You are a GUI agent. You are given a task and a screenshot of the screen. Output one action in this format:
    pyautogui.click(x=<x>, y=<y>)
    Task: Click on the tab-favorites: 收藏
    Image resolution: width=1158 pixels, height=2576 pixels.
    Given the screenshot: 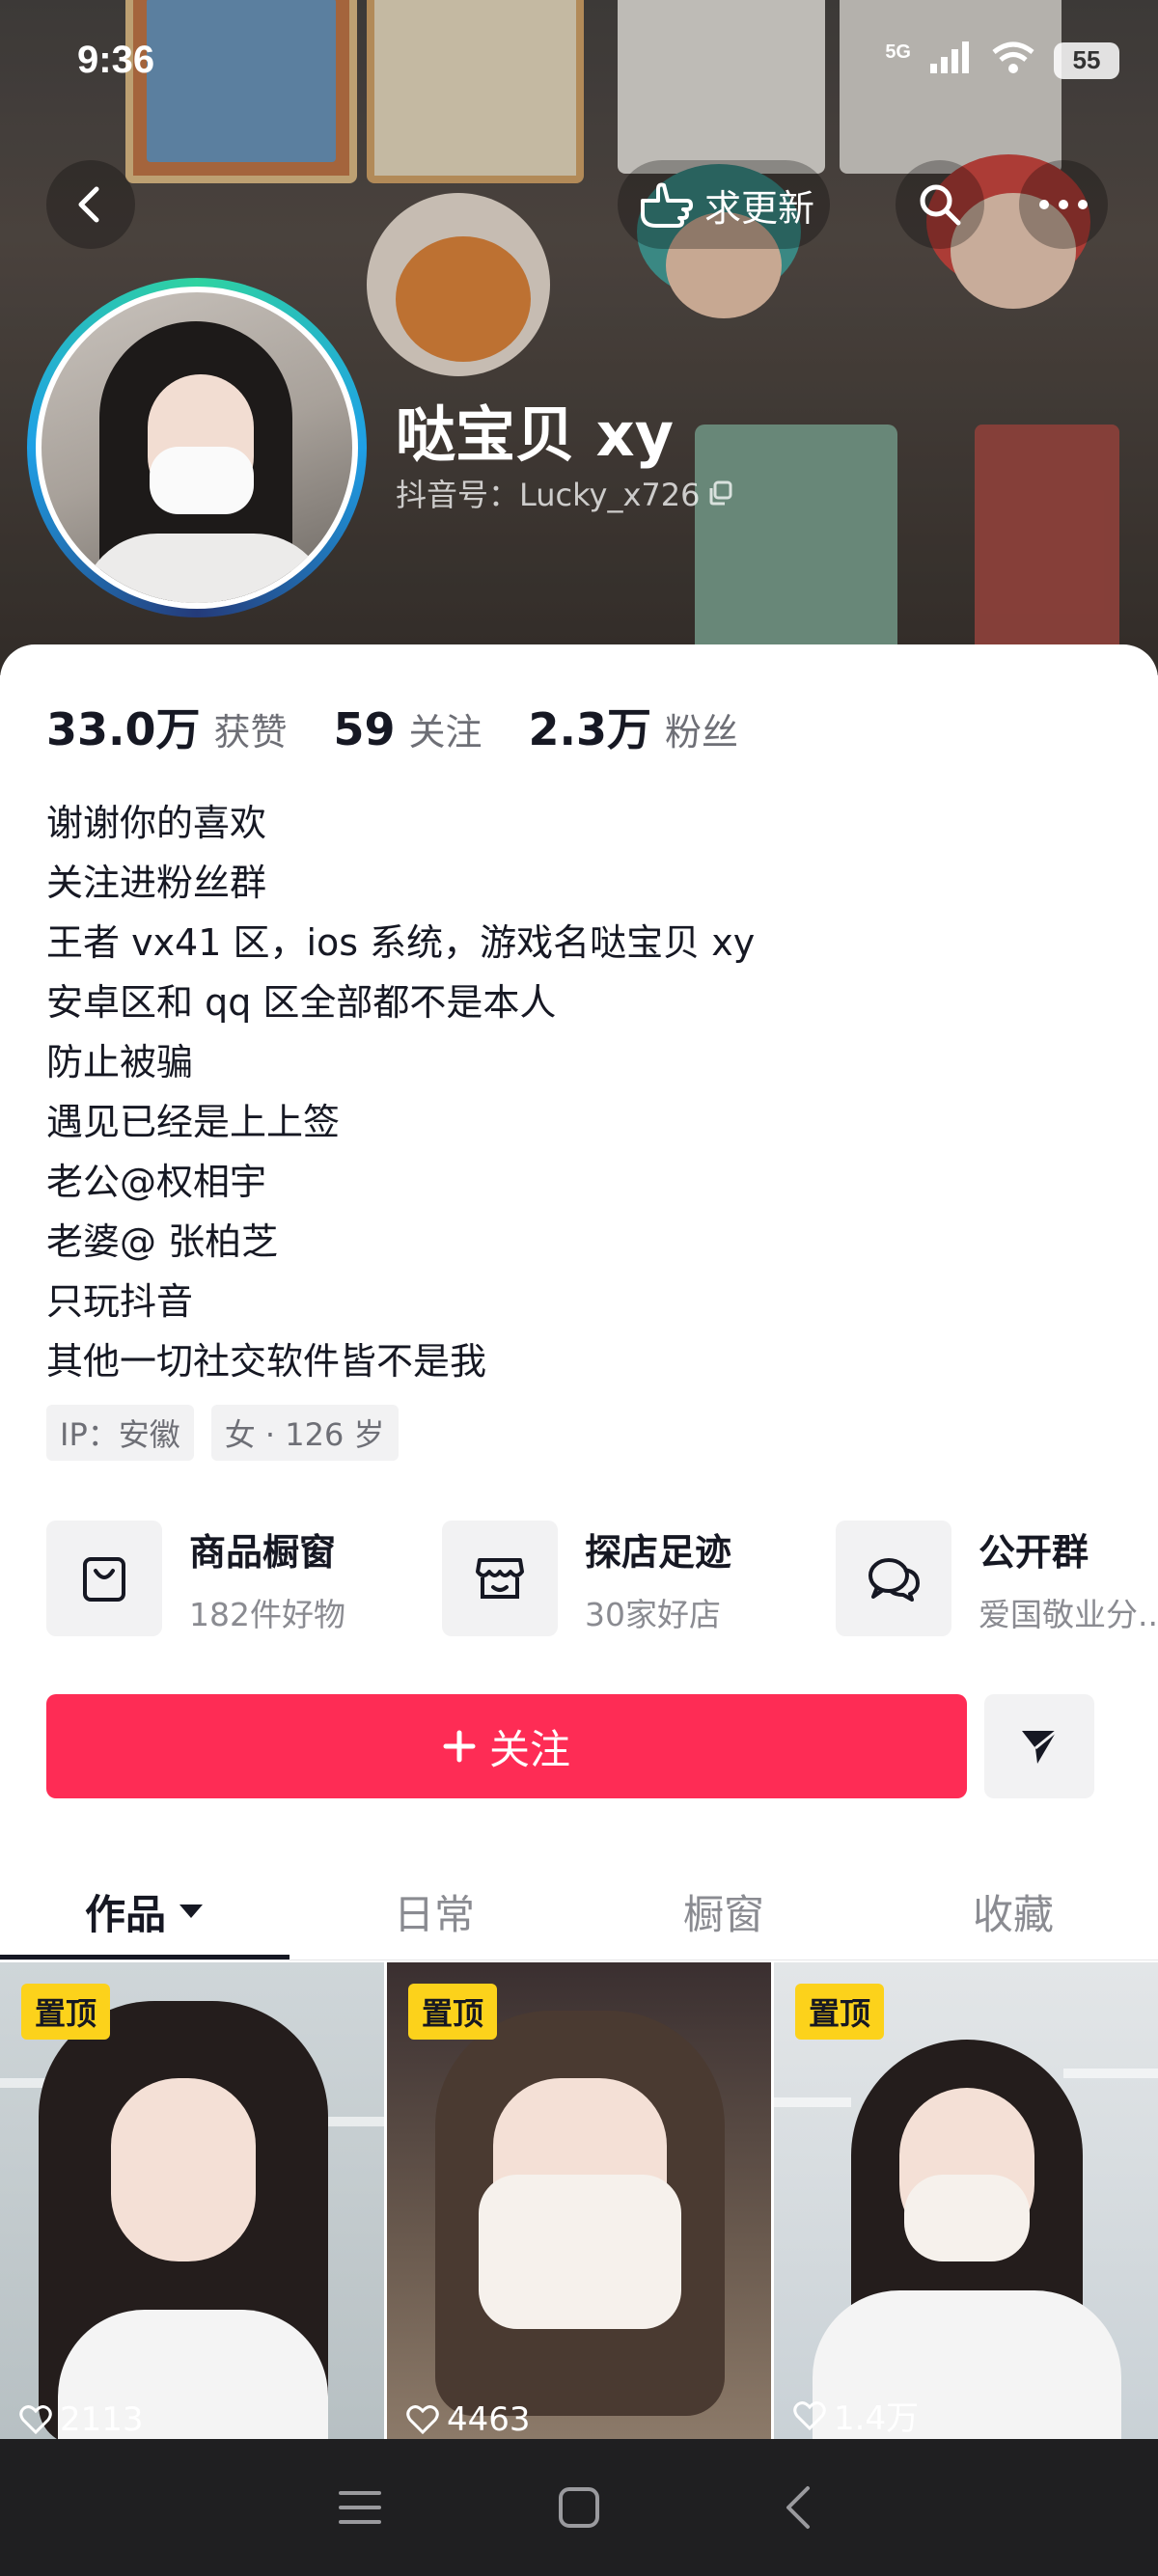 What is the action you would take?
    pyautogui.click(x=1013, y=1911)
    